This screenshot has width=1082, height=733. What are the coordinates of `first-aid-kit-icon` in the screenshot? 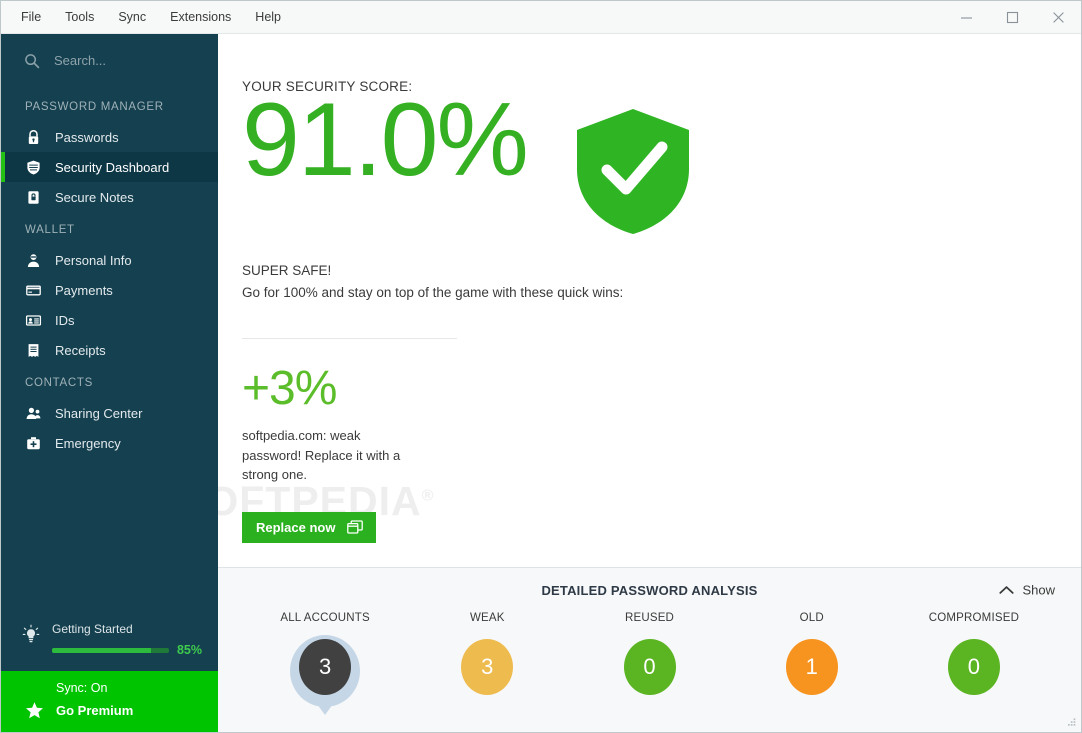 It's located at (33, 442).